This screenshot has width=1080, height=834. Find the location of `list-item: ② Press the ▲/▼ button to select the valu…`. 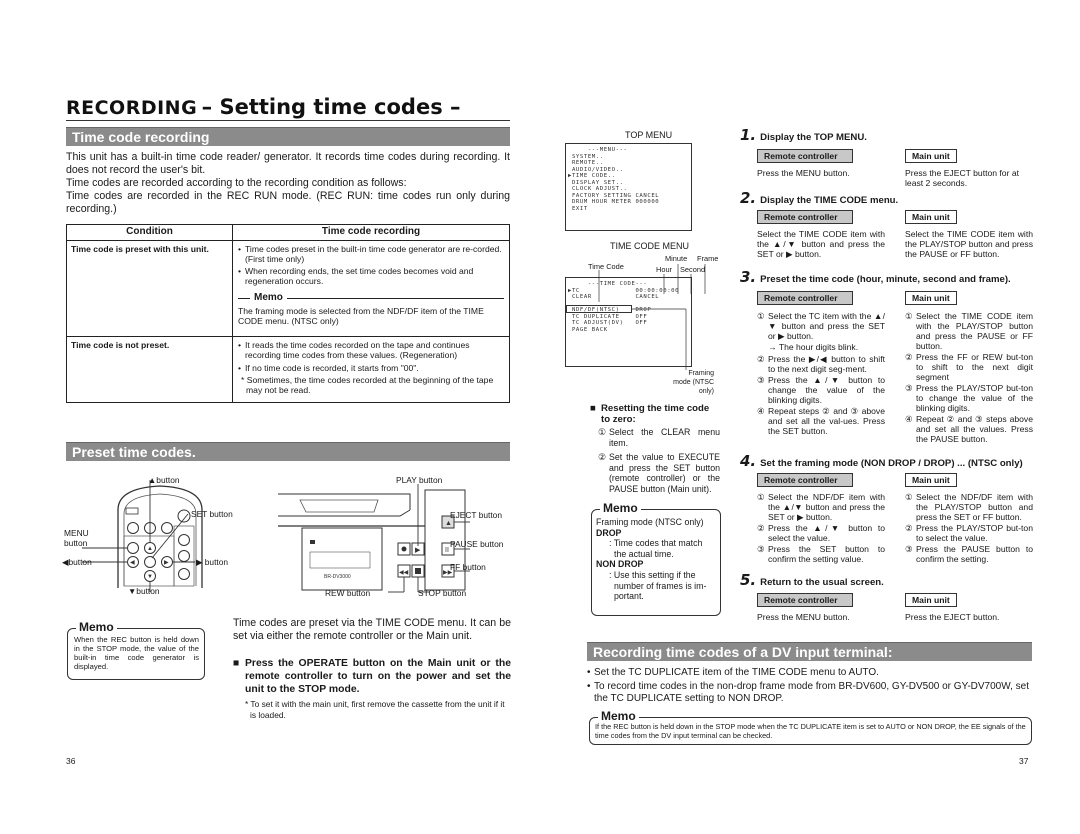

list-item: ② Press the ▲/▼ button to select the valu… is located at coordinates (821, 533).